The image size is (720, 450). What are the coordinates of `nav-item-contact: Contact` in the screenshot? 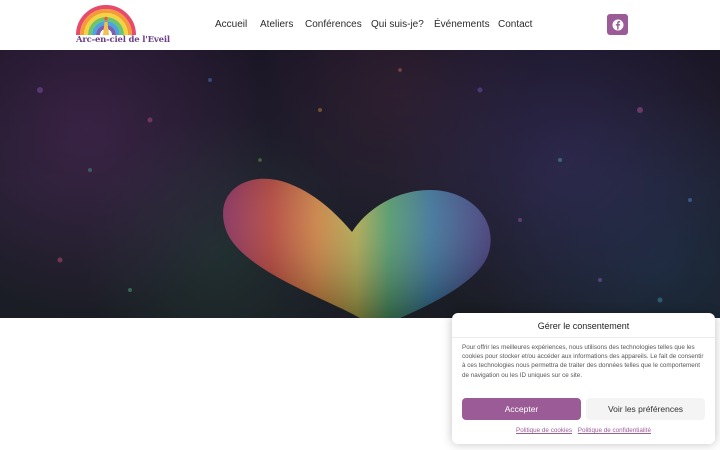 It's located at (515, 25).